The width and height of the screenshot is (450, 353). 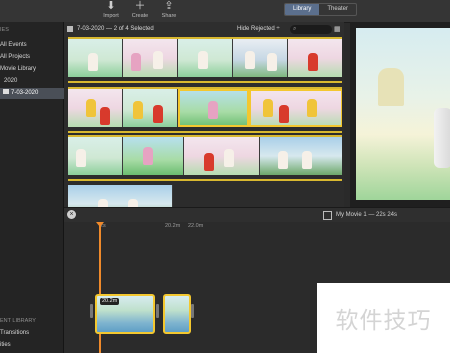 I want to click on sidebar-item-movie-library: Movie Library, so click(x=31, y=69).